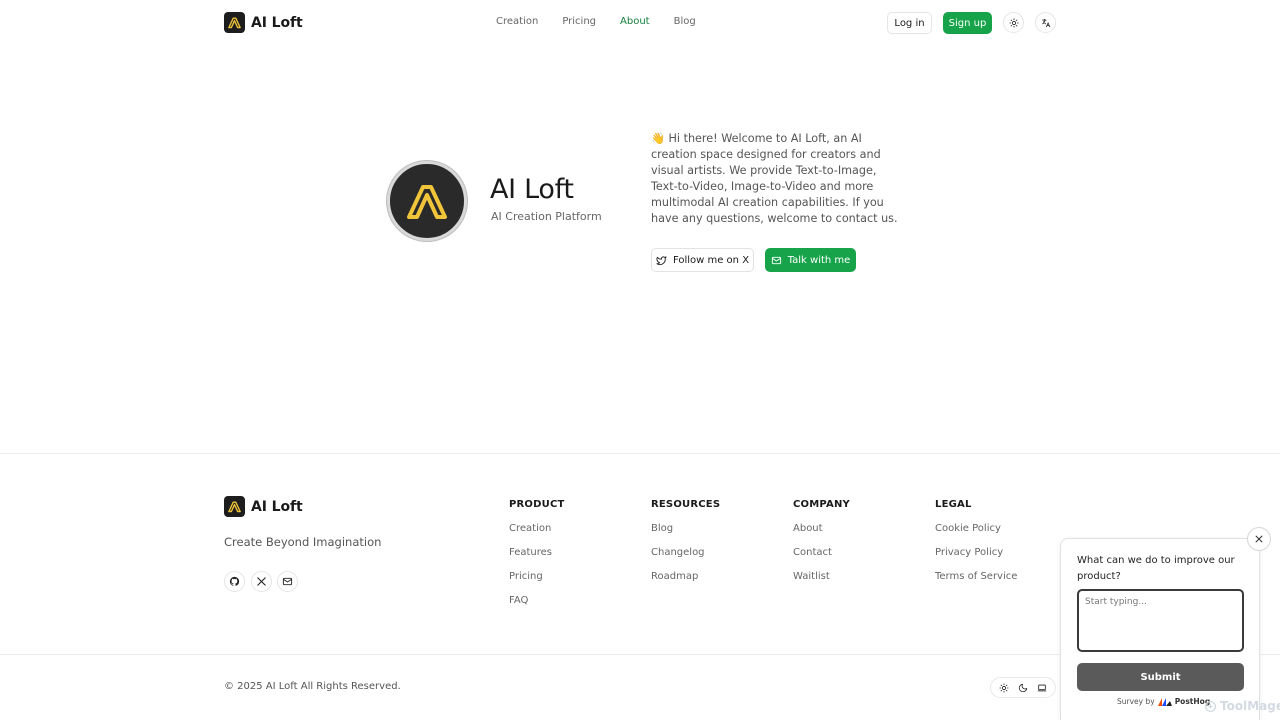  I want to click on github-link, so click(234, 581).